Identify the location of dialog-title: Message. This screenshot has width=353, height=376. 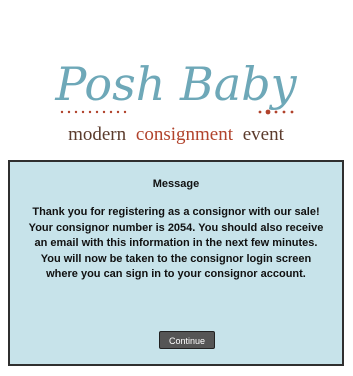
(176, 184).